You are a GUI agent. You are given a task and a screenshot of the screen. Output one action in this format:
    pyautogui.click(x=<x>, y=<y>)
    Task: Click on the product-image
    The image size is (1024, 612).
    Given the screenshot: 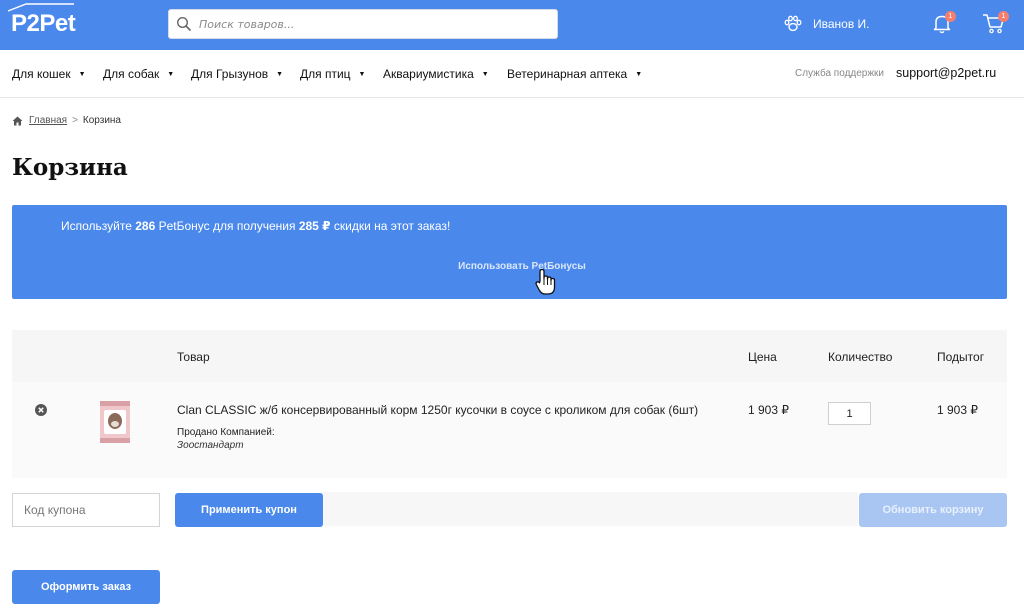 What is the action you would take?
    pyautogui.click(x=115, y=422)
    